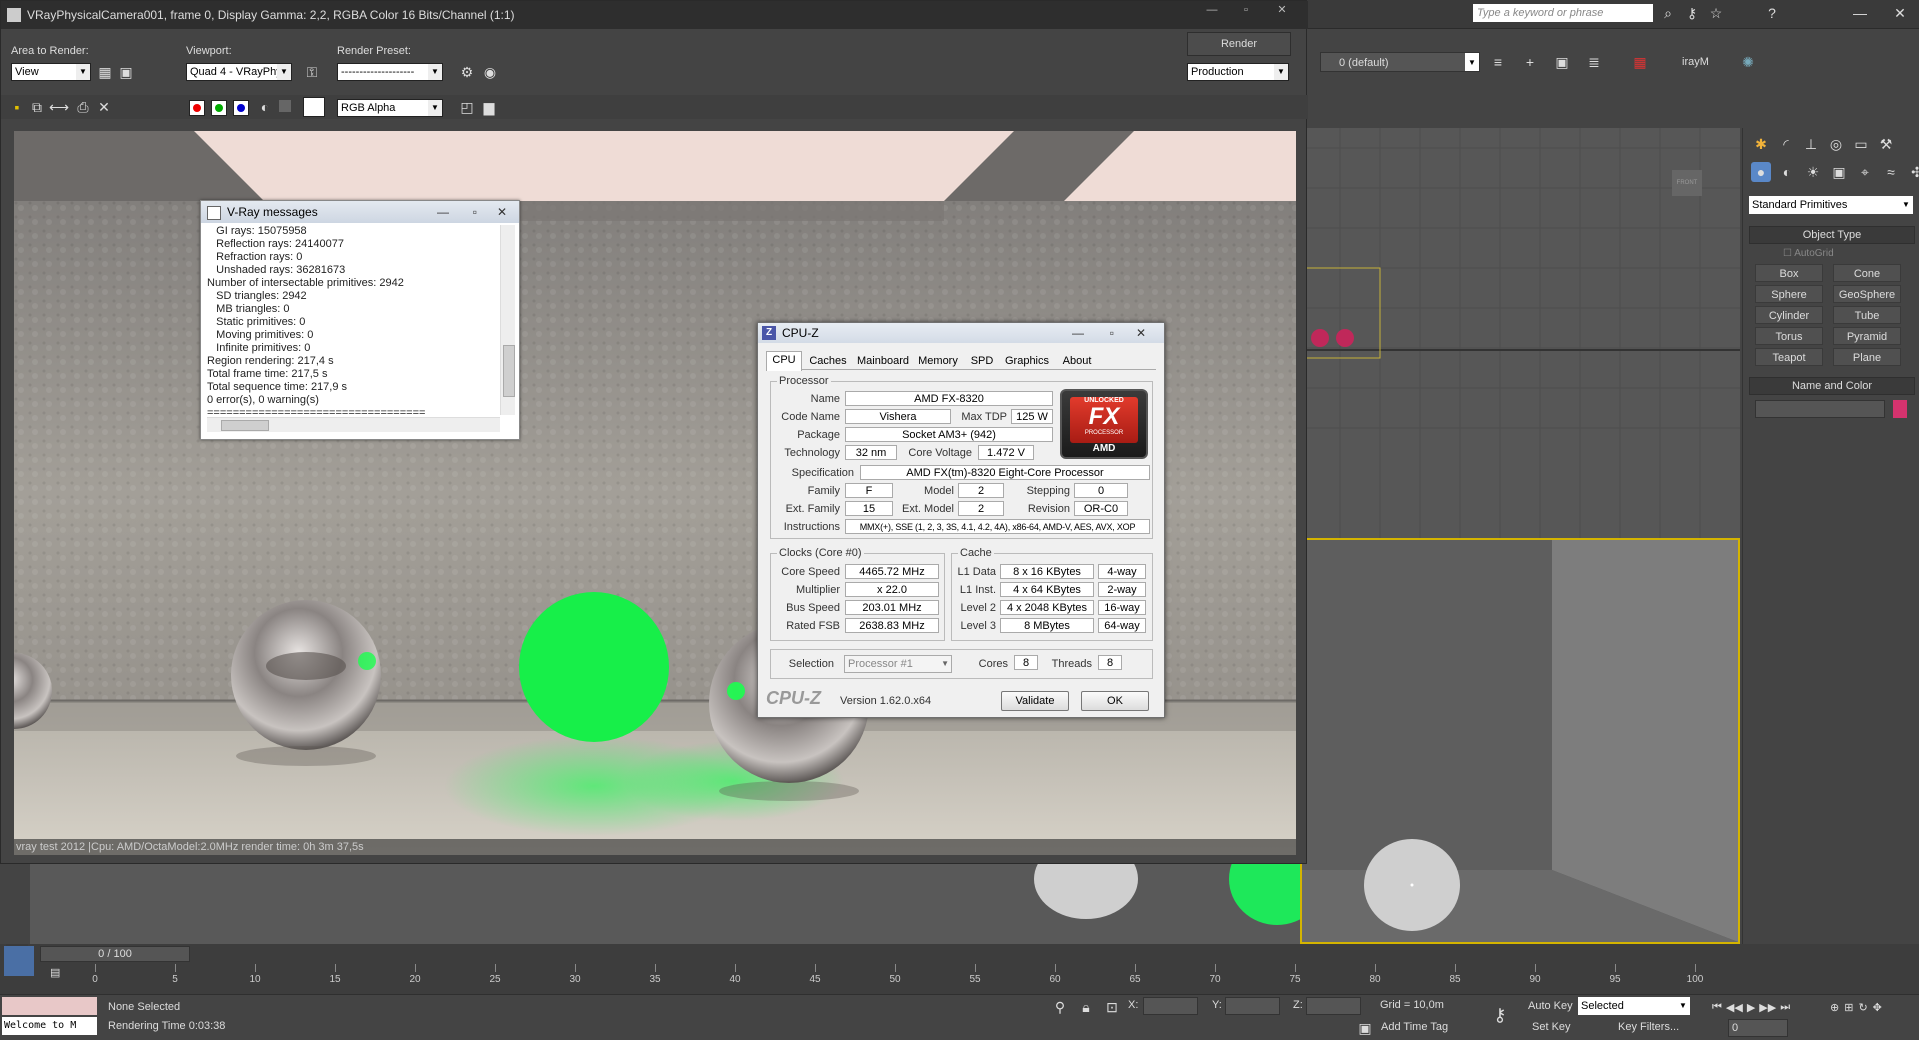 The height and width of the screenshot is (1040, 1919). Describe the element at coordinates (1789, 357) in the screenshot. I see `teapot-button: Teapot` at that location.